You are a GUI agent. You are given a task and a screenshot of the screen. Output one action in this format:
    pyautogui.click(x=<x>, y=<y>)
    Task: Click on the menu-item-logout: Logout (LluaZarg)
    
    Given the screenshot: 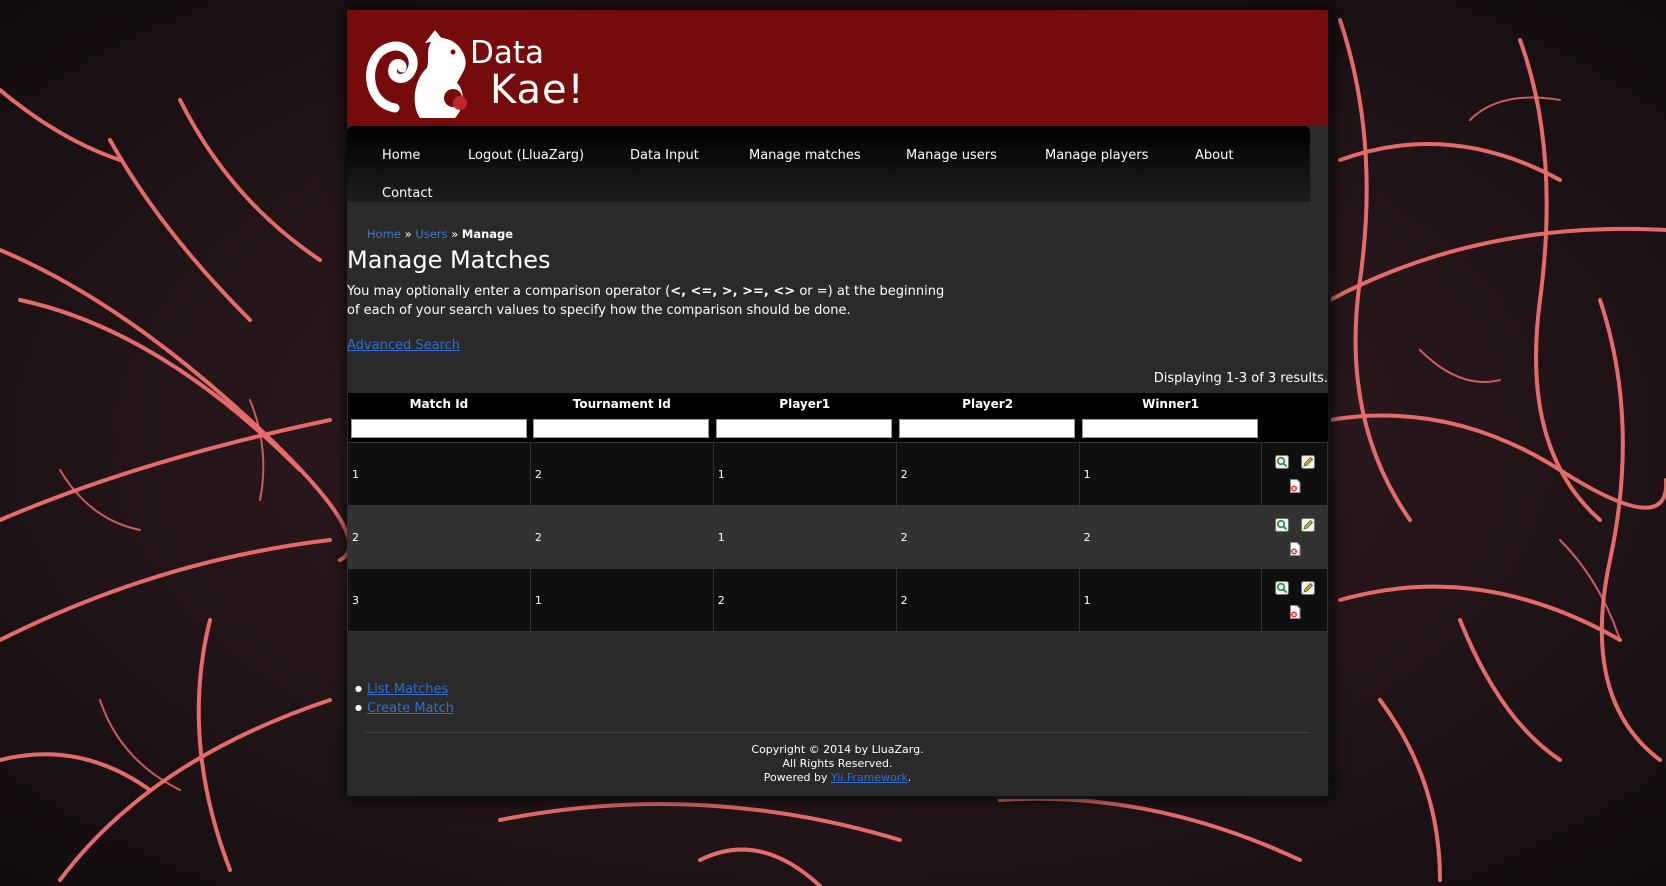 What is the action you would take?
    pyautogui.click(x=526, y=155)
    